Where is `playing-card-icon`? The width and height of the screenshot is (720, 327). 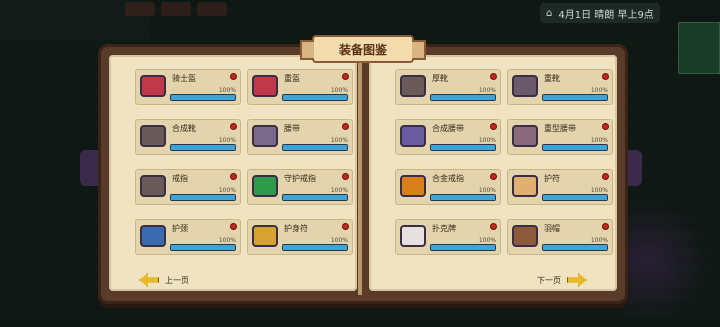 playing-card-icon is located at coordinates (413, 236).